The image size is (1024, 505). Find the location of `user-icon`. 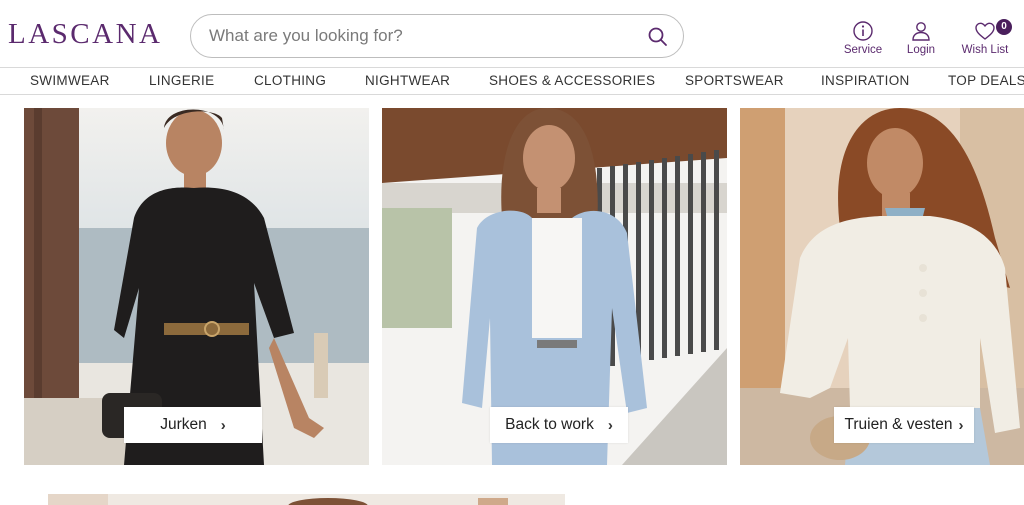

user-icon is located at coordinates (921, 31).